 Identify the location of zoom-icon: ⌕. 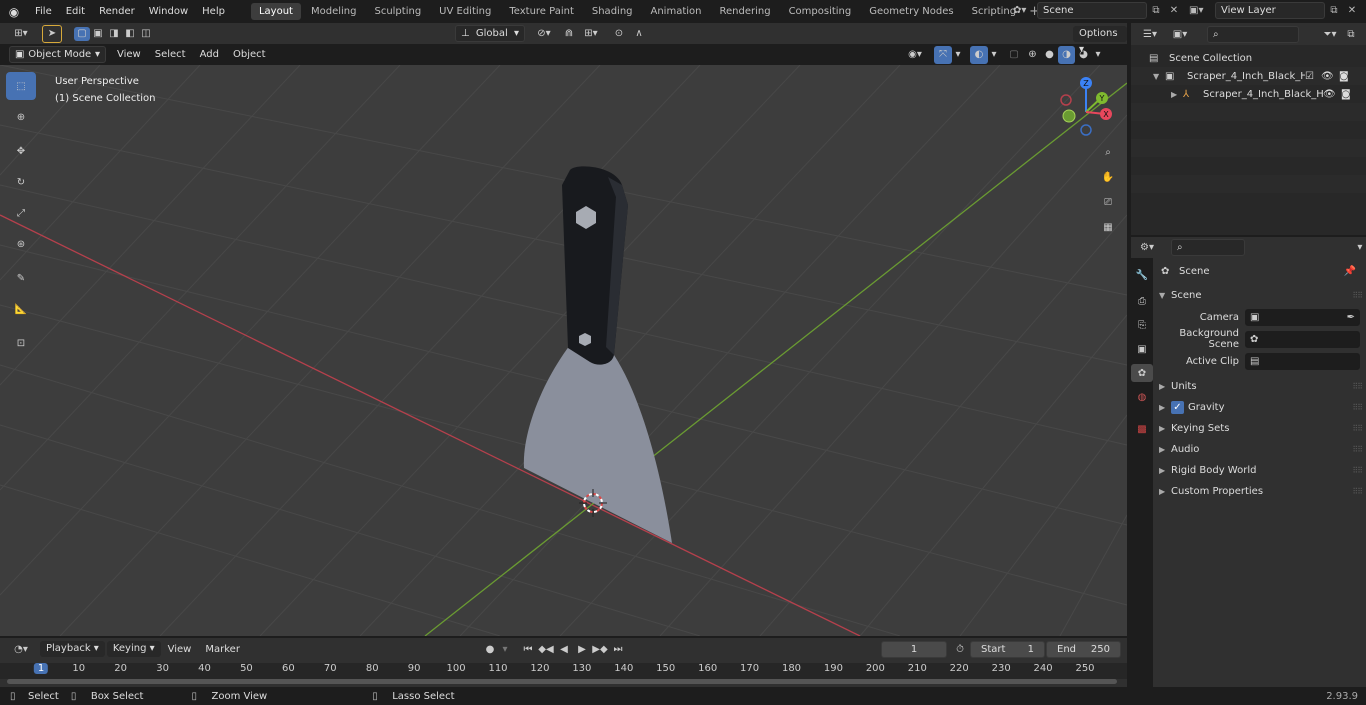
(1108, 152).